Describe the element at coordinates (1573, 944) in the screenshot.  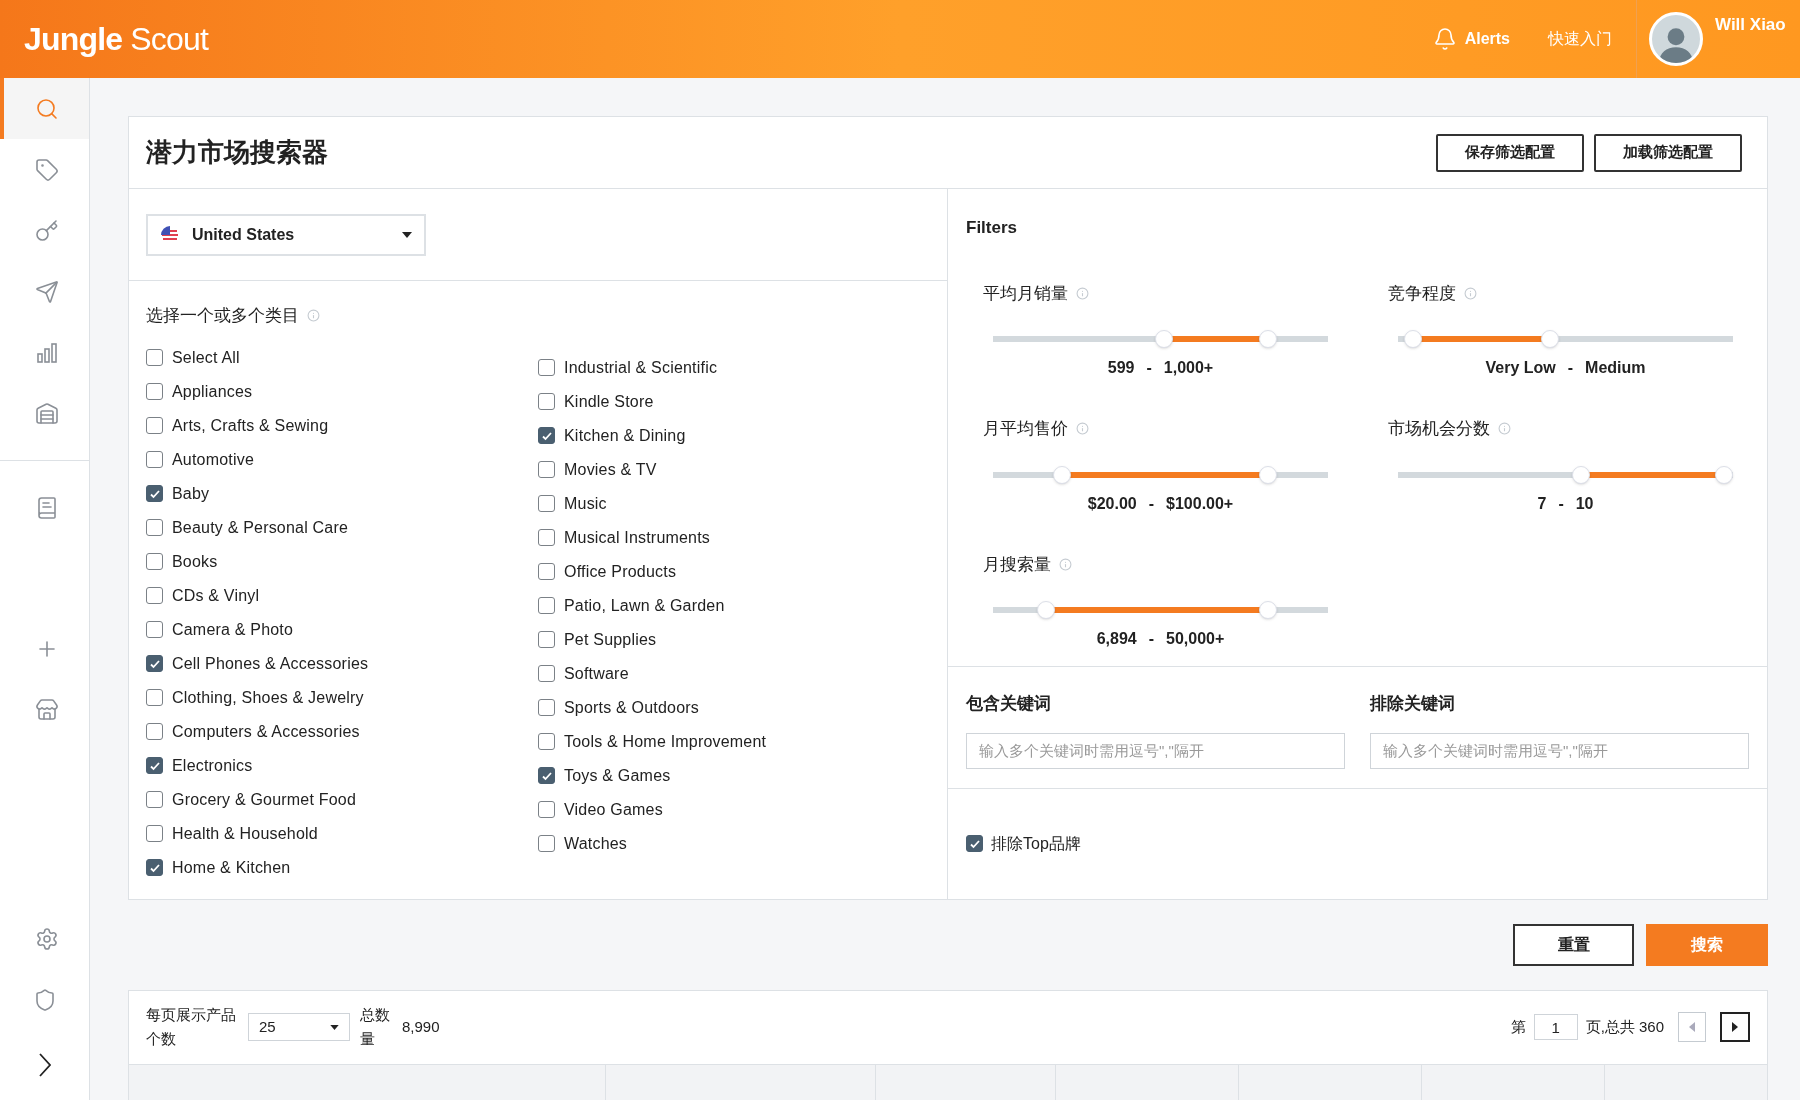
I see `reset-button: 重置` at that location.